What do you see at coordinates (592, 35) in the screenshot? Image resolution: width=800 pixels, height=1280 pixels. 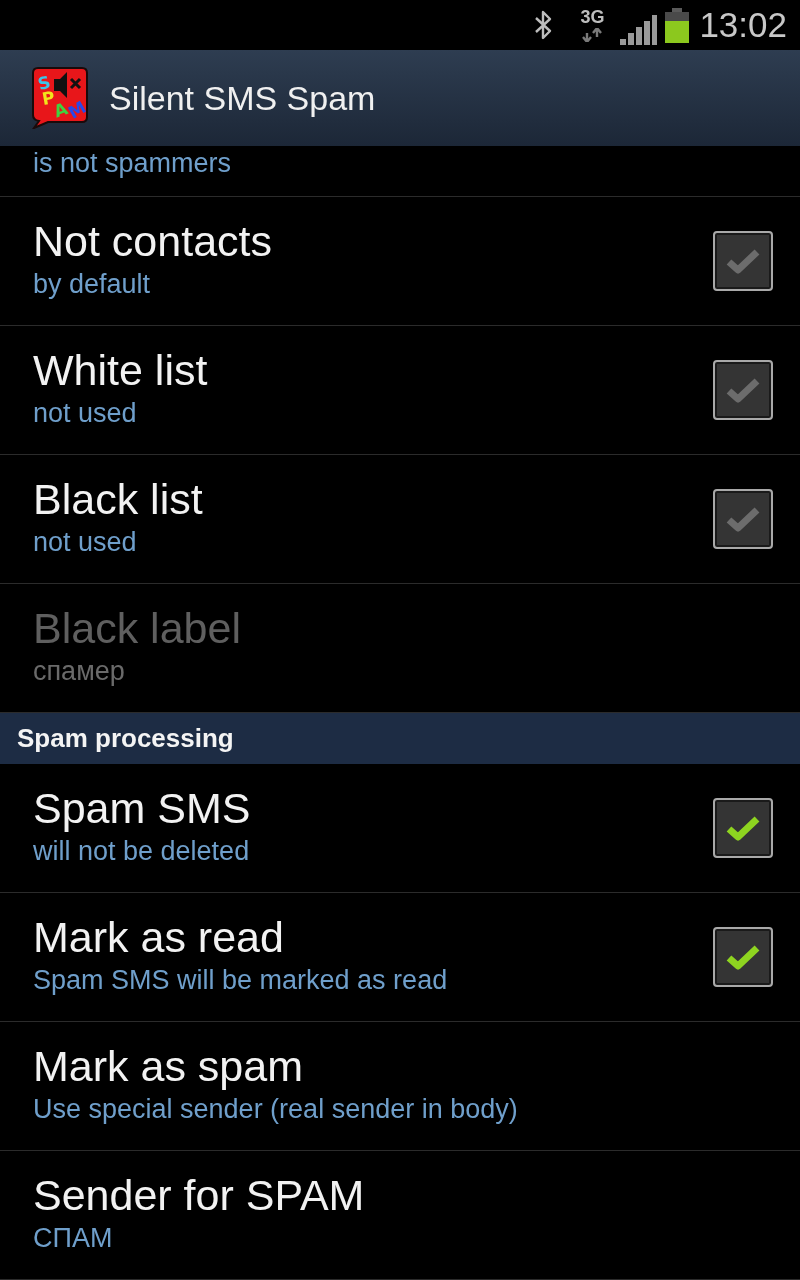 I see `data-arrows-icon` at bounding box center [592, 35].